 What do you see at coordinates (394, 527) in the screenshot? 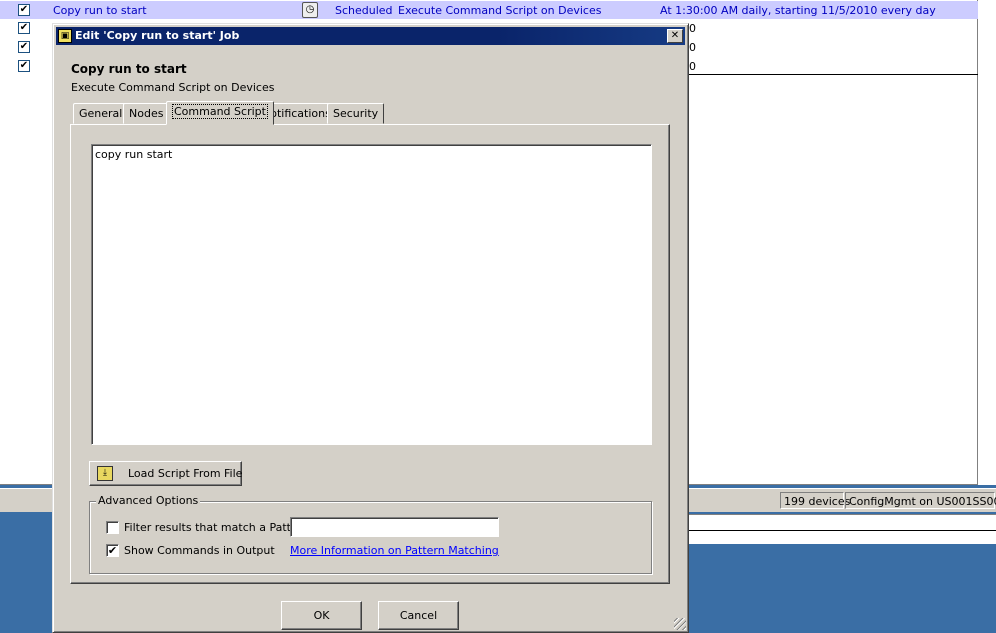
I see `pattern-input` at bounding box center [394, 527].